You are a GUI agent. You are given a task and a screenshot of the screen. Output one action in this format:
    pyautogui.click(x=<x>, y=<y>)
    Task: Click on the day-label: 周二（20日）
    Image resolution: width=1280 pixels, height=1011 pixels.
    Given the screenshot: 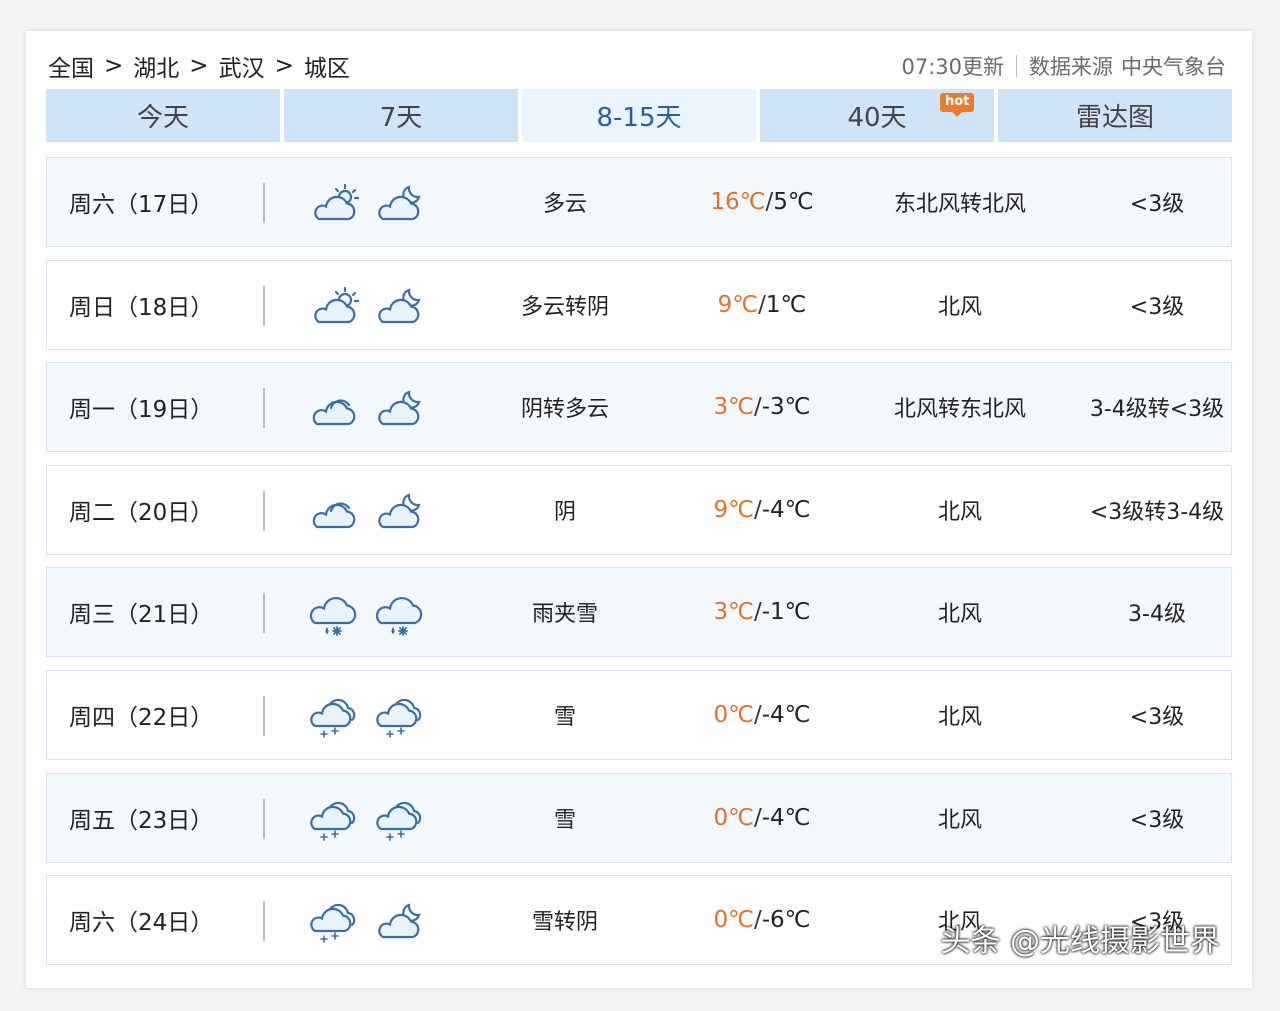 What is the action you would take?
    pyautogui.click(x=141, y=512)
    